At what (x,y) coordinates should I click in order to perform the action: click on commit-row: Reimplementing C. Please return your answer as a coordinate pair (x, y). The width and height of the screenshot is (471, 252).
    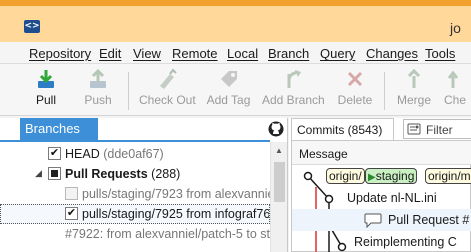
    Looking at the image, I should click on (381, 241).